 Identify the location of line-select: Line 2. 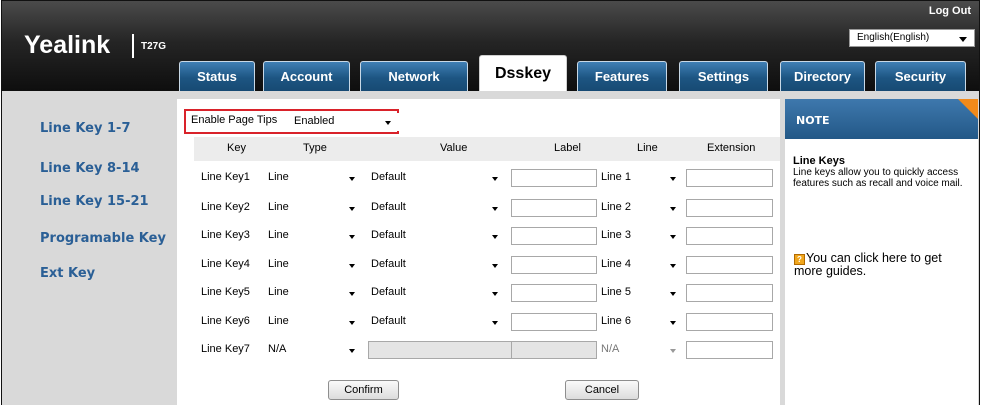
(641, 208).